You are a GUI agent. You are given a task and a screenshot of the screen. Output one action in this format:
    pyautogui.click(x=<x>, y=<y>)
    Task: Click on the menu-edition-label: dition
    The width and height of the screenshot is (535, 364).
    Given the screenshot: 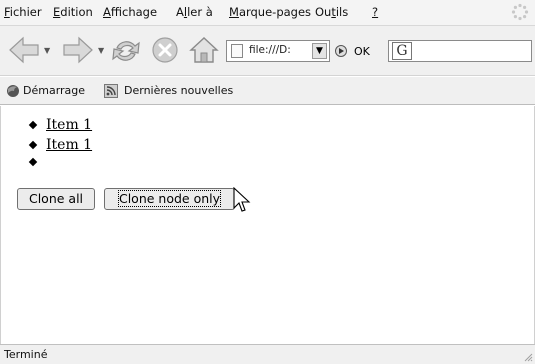 What is the action you would take?
    pyautogui.click(x=76, y=12)
    